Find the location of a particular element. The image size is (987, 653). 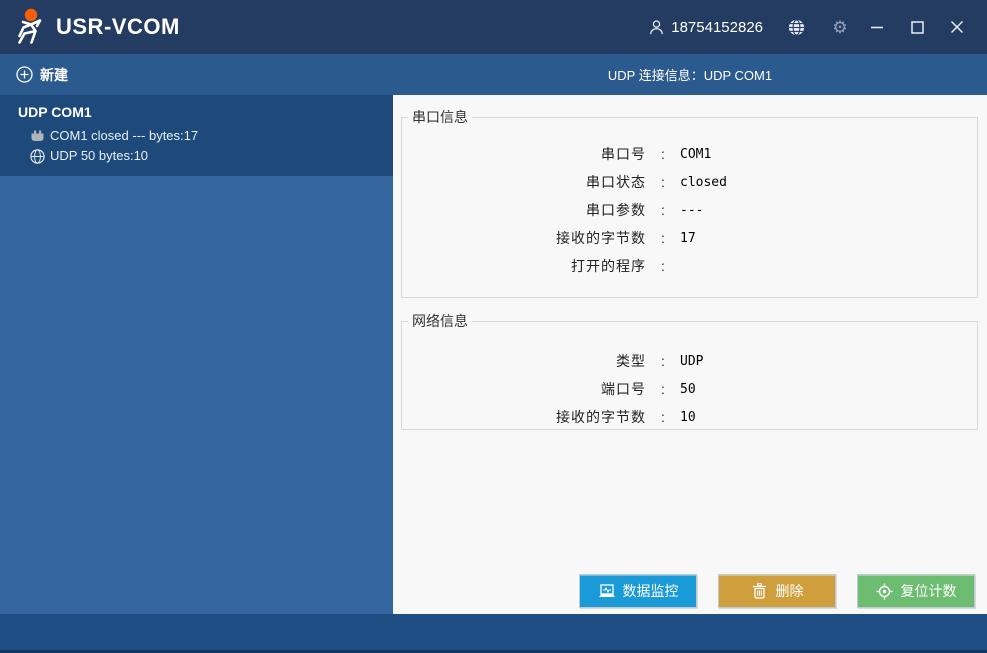

serial-row-port: 串口号 : COM1 is located at coordinates (656, 154).